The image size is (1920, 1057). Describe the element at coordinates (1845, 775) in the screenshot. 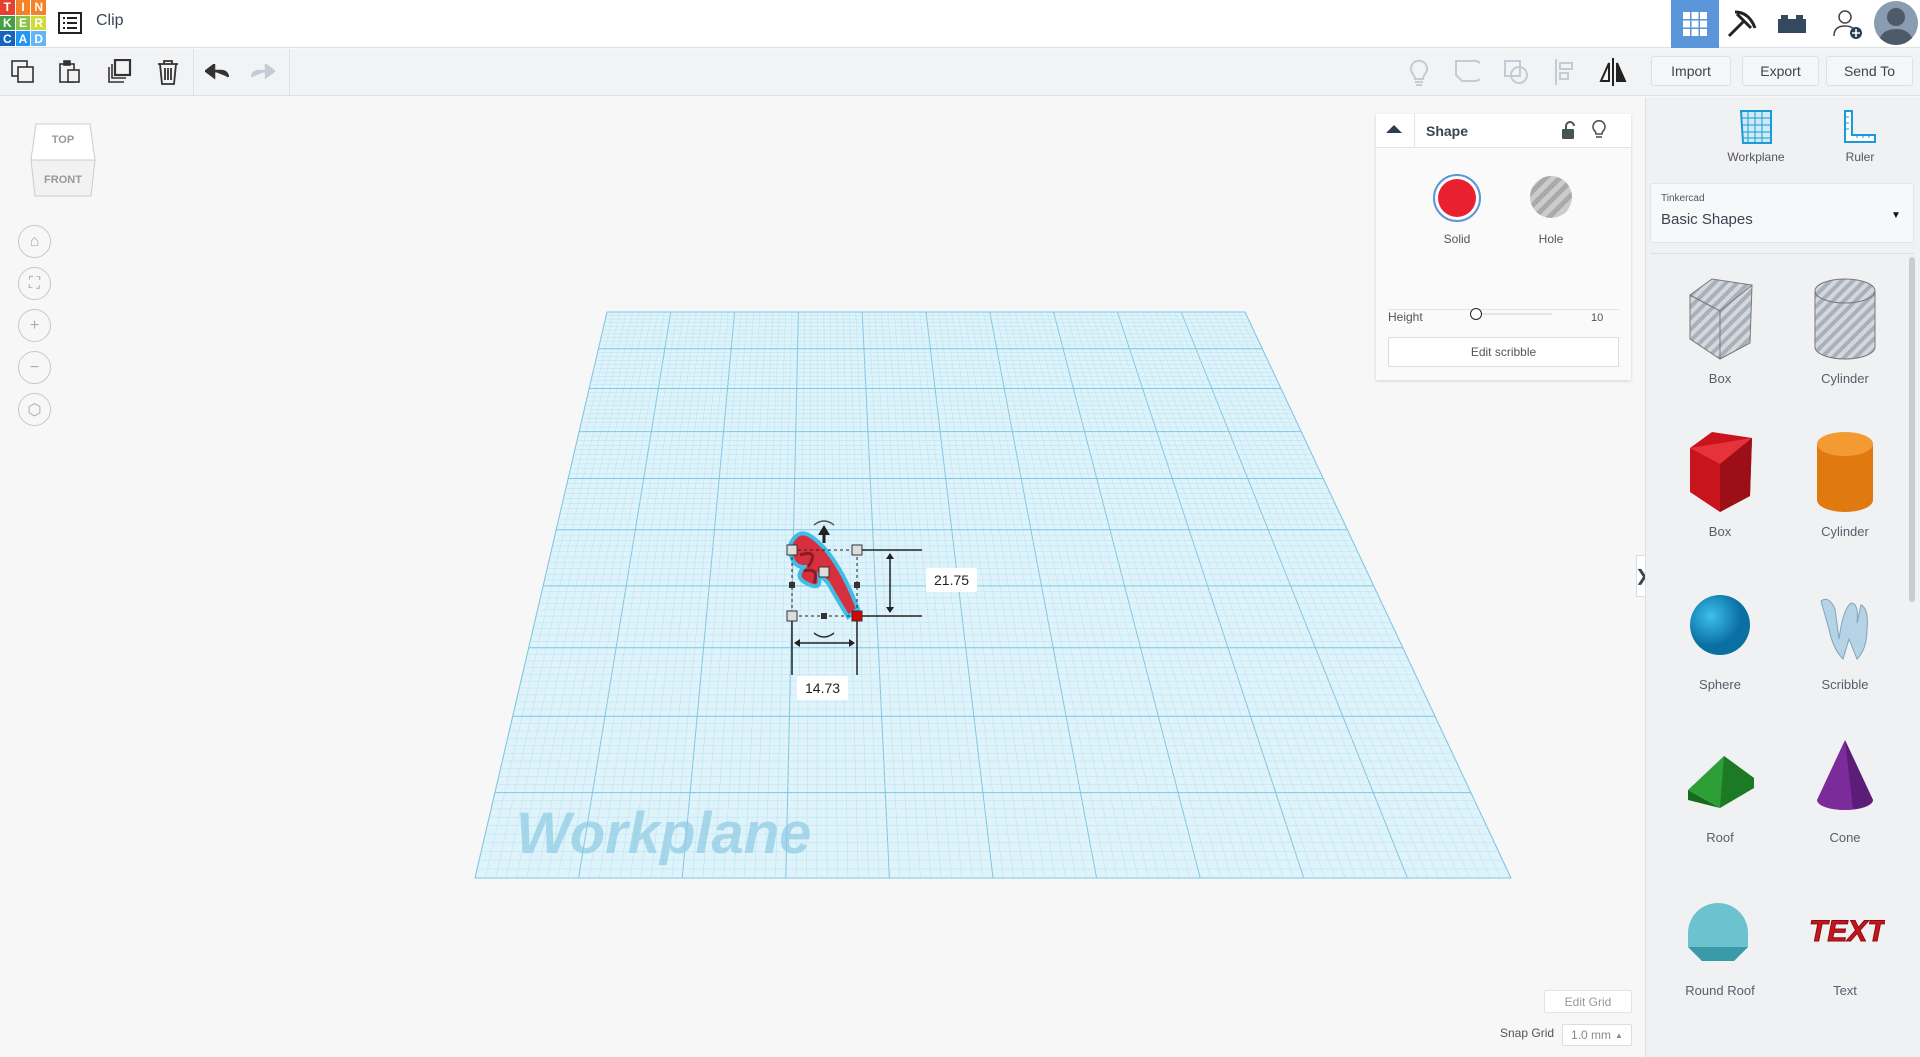

I see `cone-icon` at that location.